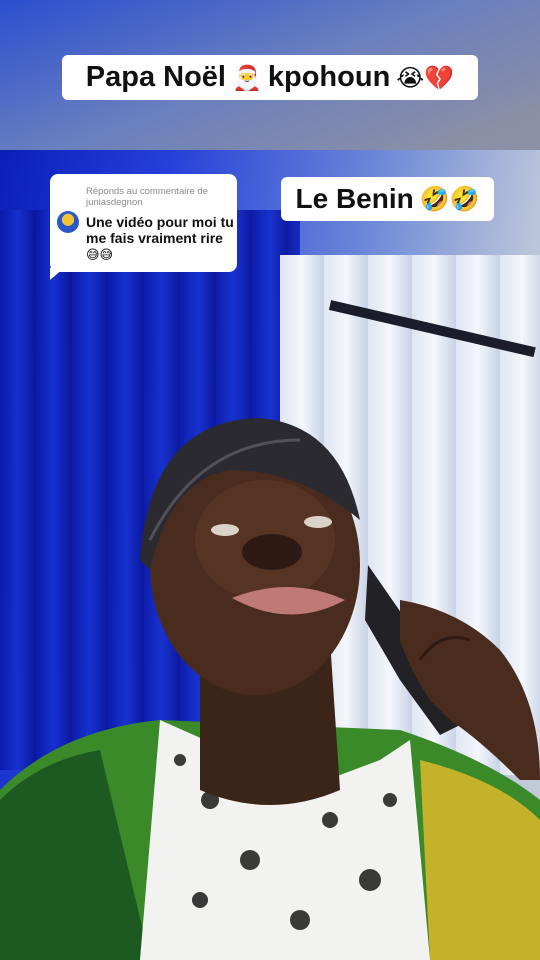 This screenshot has width=540, height=960. I want to click on video-caption-top: Papa Noël 🎅 kpohoun 😭💔, so click(270, 77).